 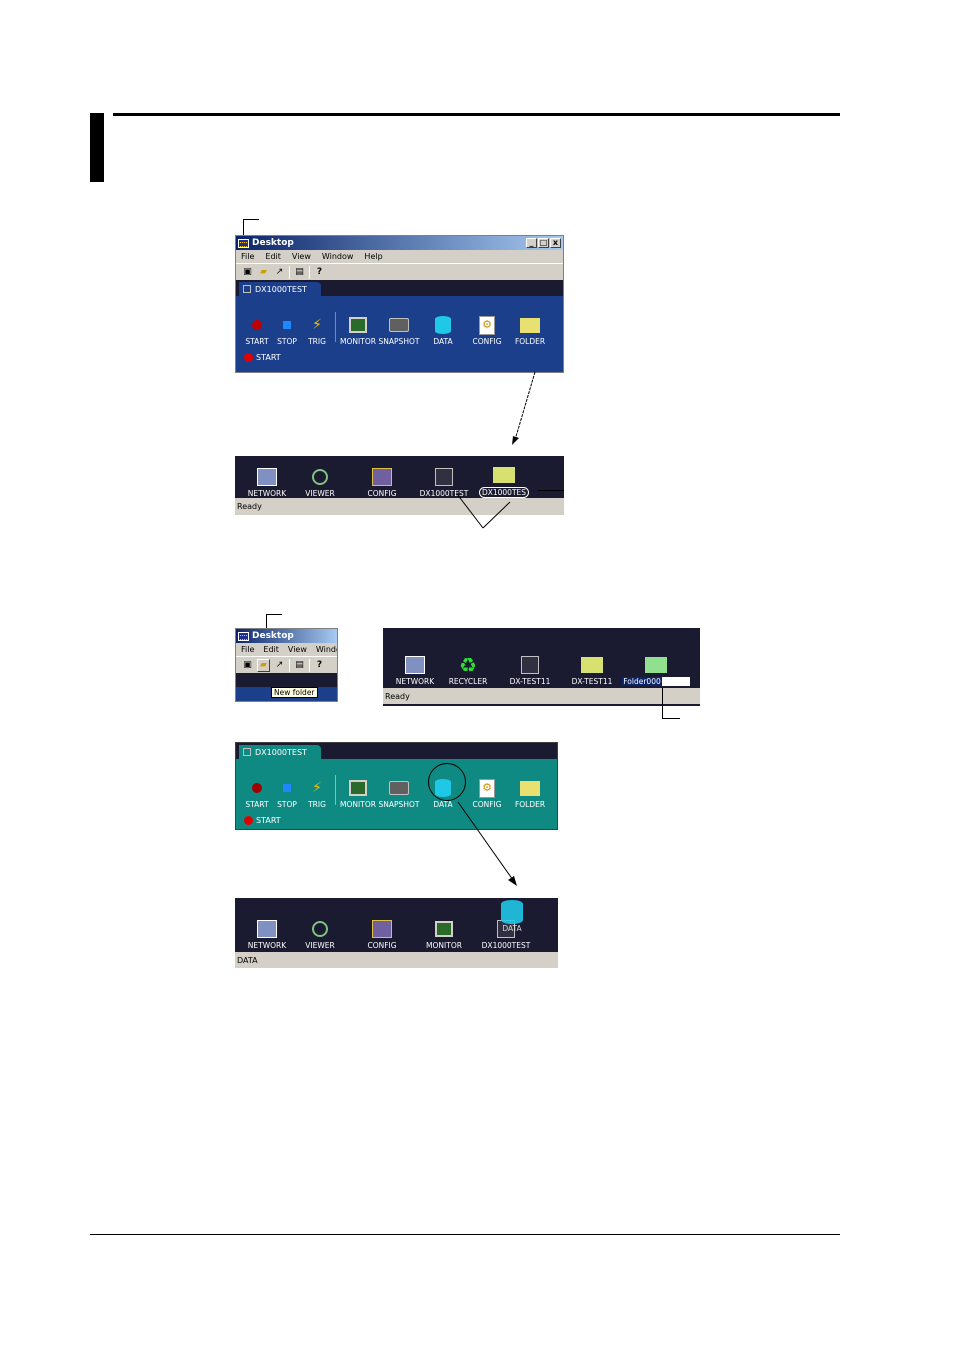 What do you see at coordinates (399, 243) in the screenshot?
I see `title-bar: Desktop _ □ x` at bounding box center [399, 243].